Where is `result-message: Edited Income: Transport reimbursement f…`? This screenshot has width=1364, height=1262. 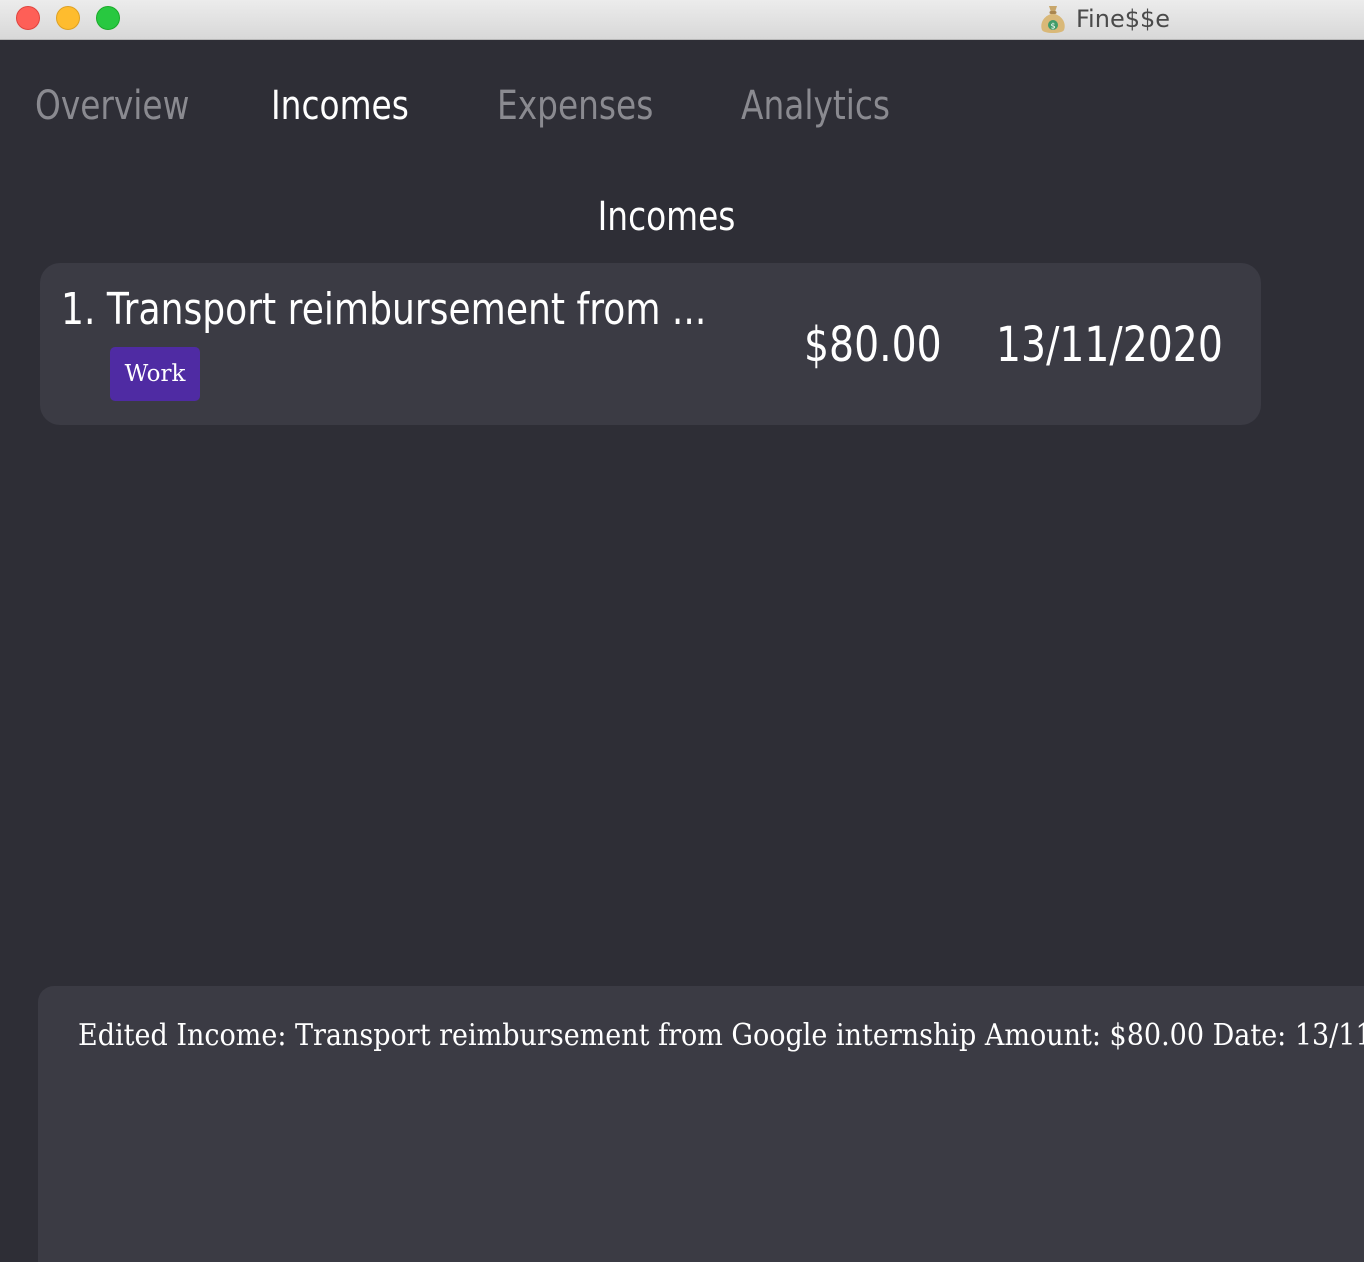 result-message: Edited Income: Transport reimbursement f… is located at coordinates (721, 1035).